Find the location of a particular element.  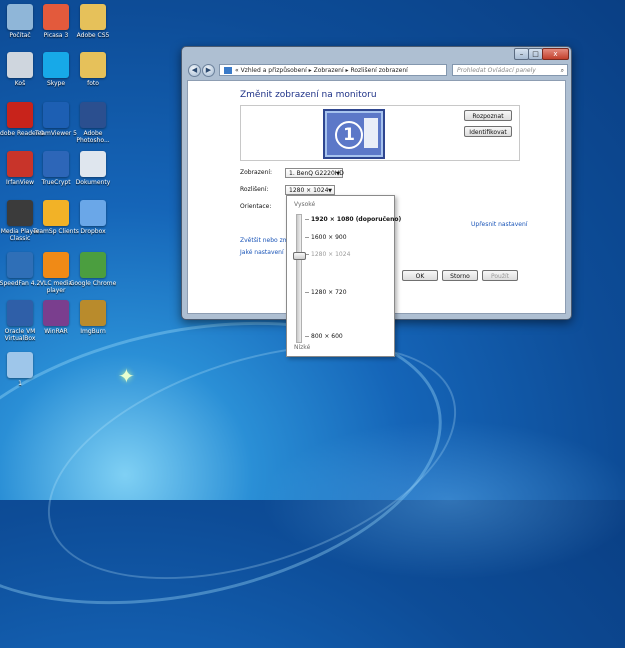

monitor-tile: 1 is located at coordinates (354, 134).